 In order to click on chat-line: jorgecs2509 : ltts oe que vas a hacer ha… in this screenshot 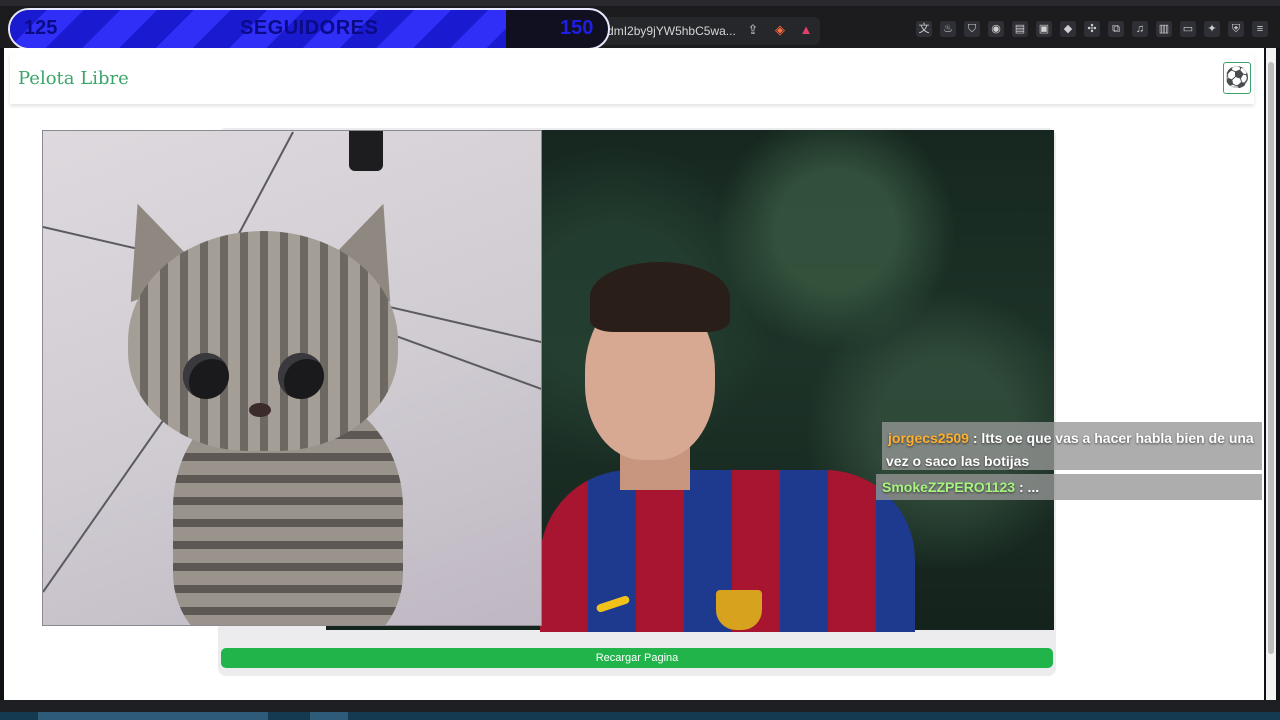, I will do `click(1071, 438)`.